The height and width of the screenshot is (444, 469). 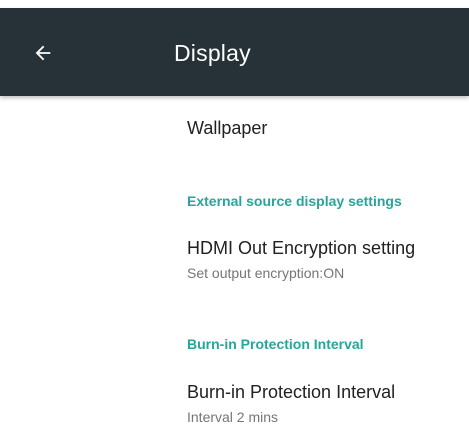 I want to click on page-title: Display, so click(x=212, y=53).